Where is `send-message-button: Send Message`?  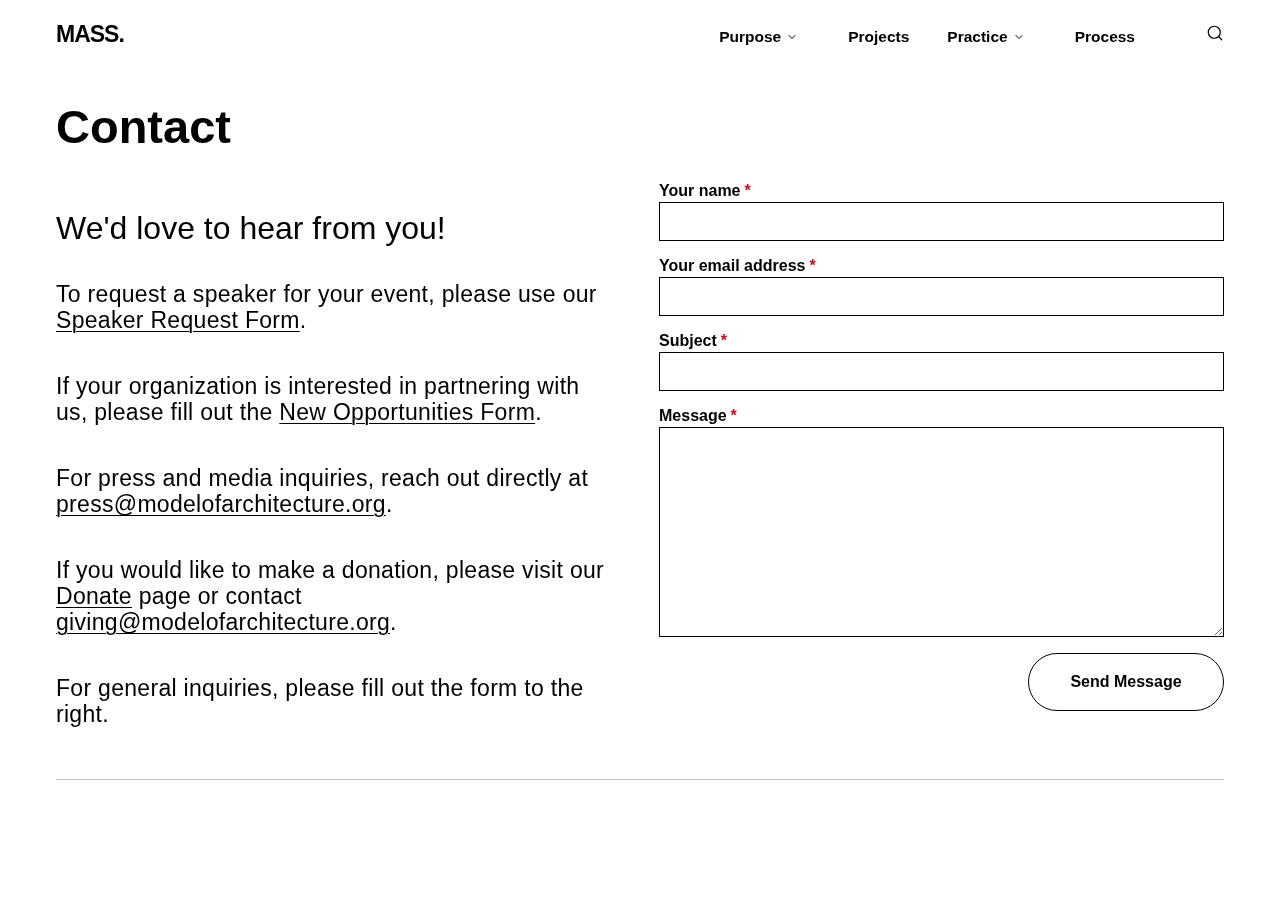 send-message-button: Send Message is located at coordinates (1126, 682).